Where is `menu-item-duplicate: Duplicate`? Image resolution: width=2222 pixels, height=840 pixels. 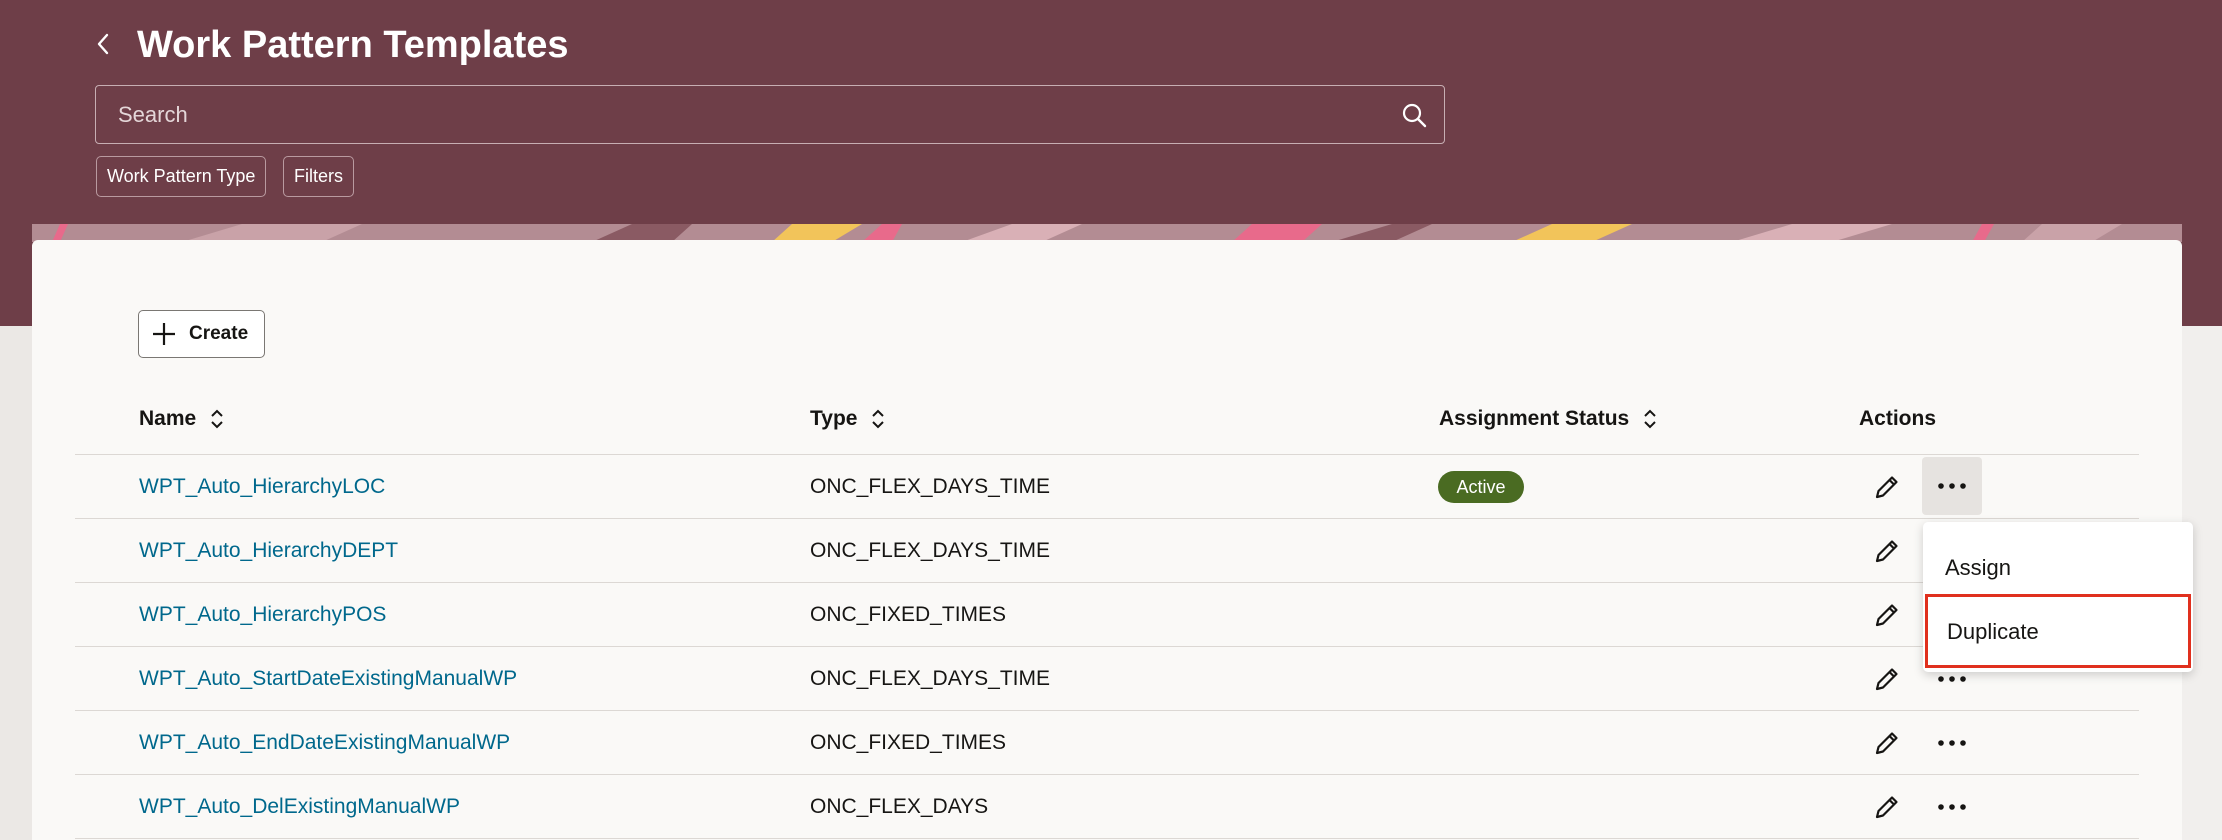 menu-item-duplicate: Duplicate is located at coordinates (2058, 631).